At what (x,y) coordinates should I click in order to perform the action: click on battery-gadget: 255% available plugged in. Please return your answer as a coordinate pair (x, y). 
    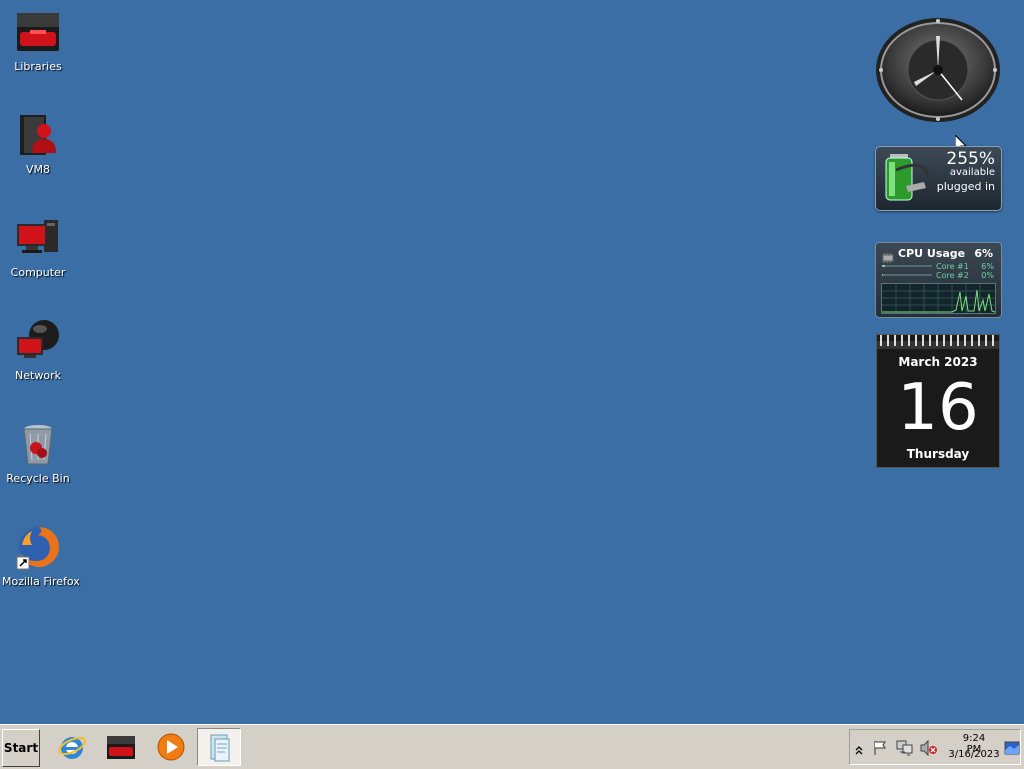
    Looking at the image, I should click on (938, 178).